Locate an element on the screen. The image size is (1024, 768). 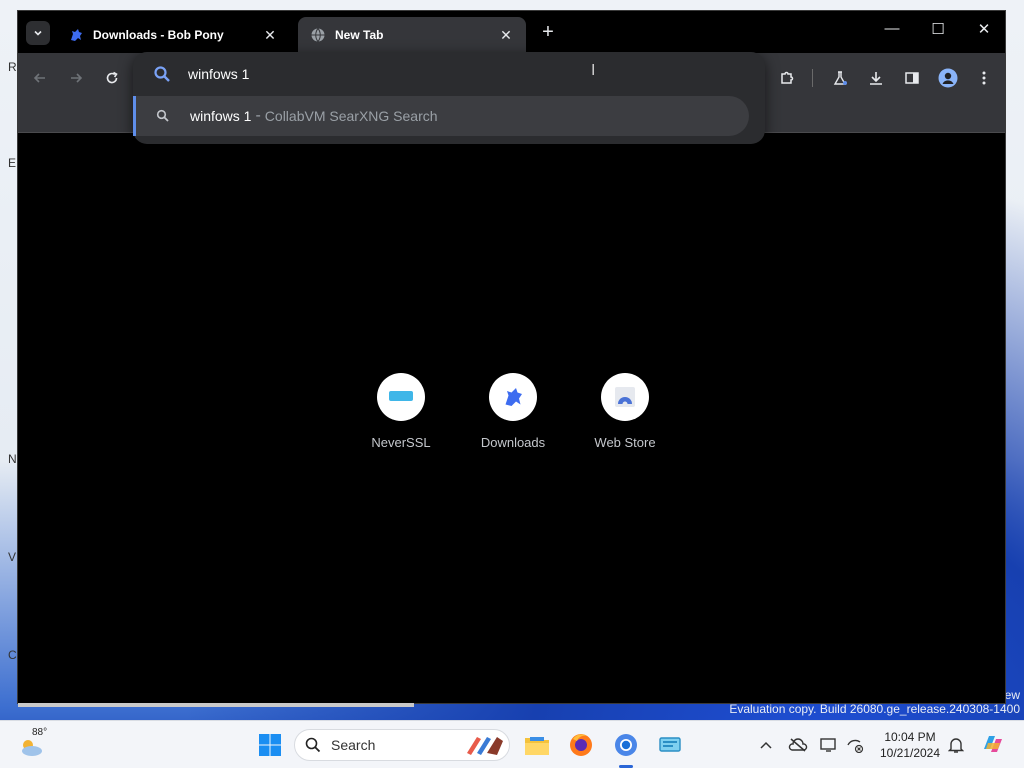
new-tab-button: + is located at coordinates (548, 32).